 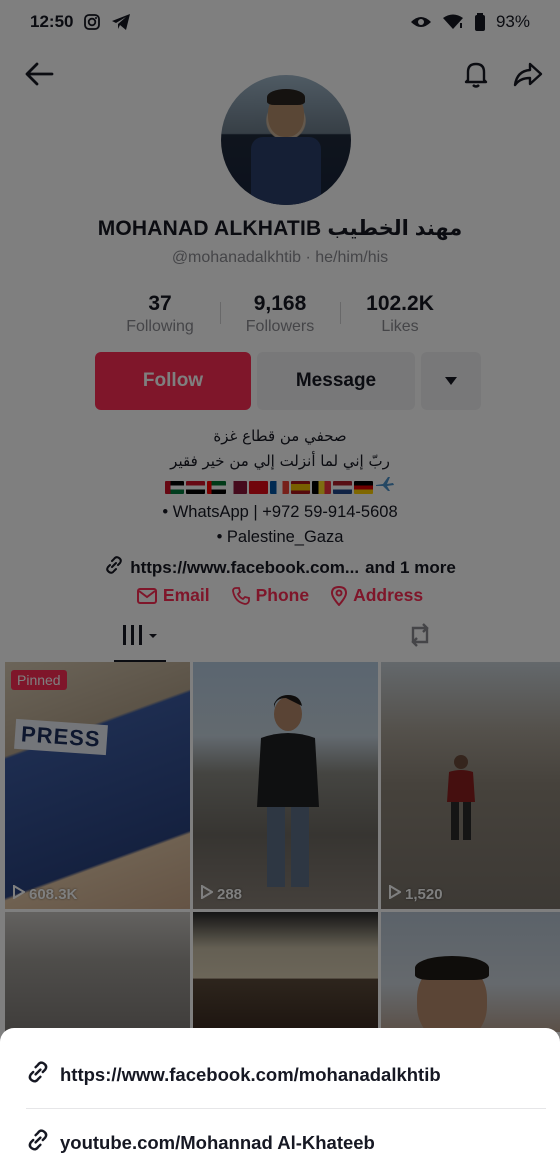 I want to click on divider, so click(x=286, y=1108).